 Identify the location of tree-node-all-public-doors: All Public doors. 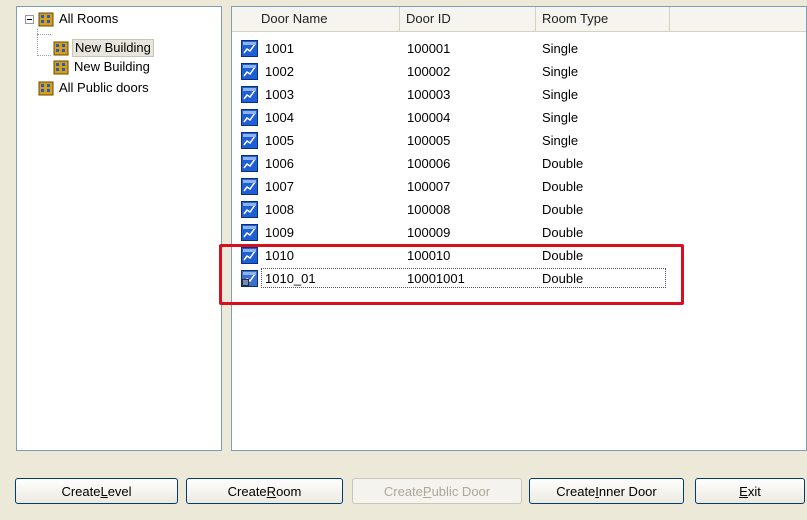
(94, 88).